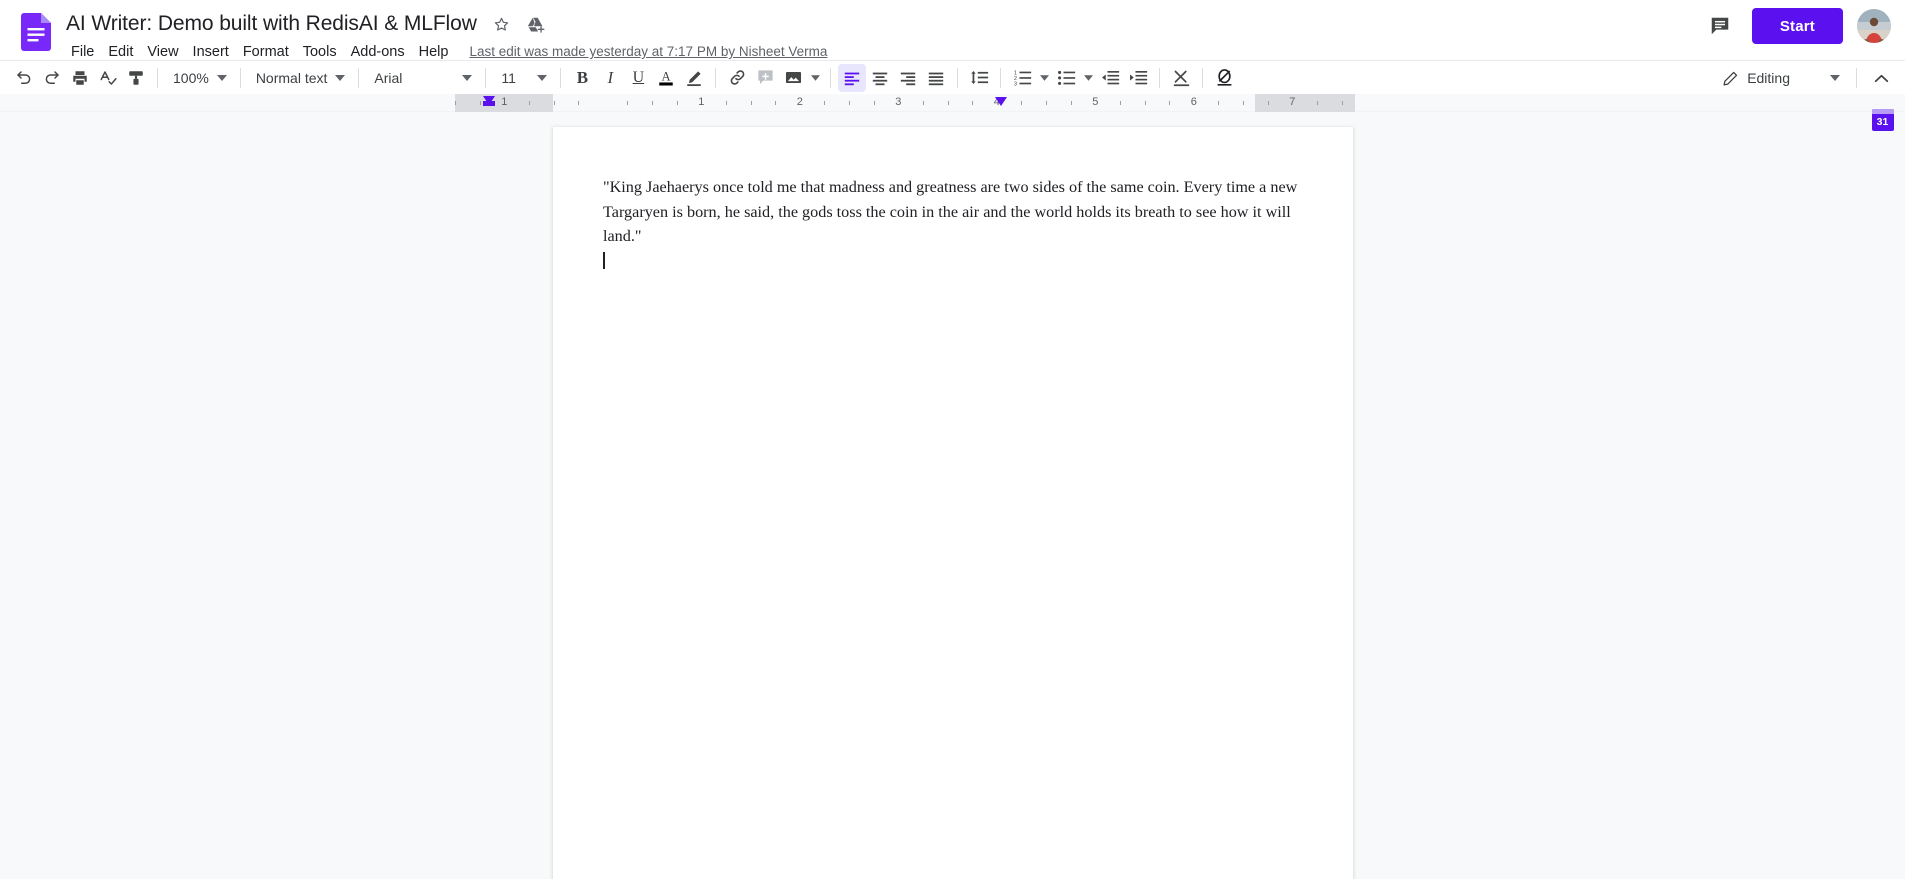  What do you see at coordinates (1095, 102) in the screenshot?
I see `ruler-number: 5` at bounding box center [1095, 102].